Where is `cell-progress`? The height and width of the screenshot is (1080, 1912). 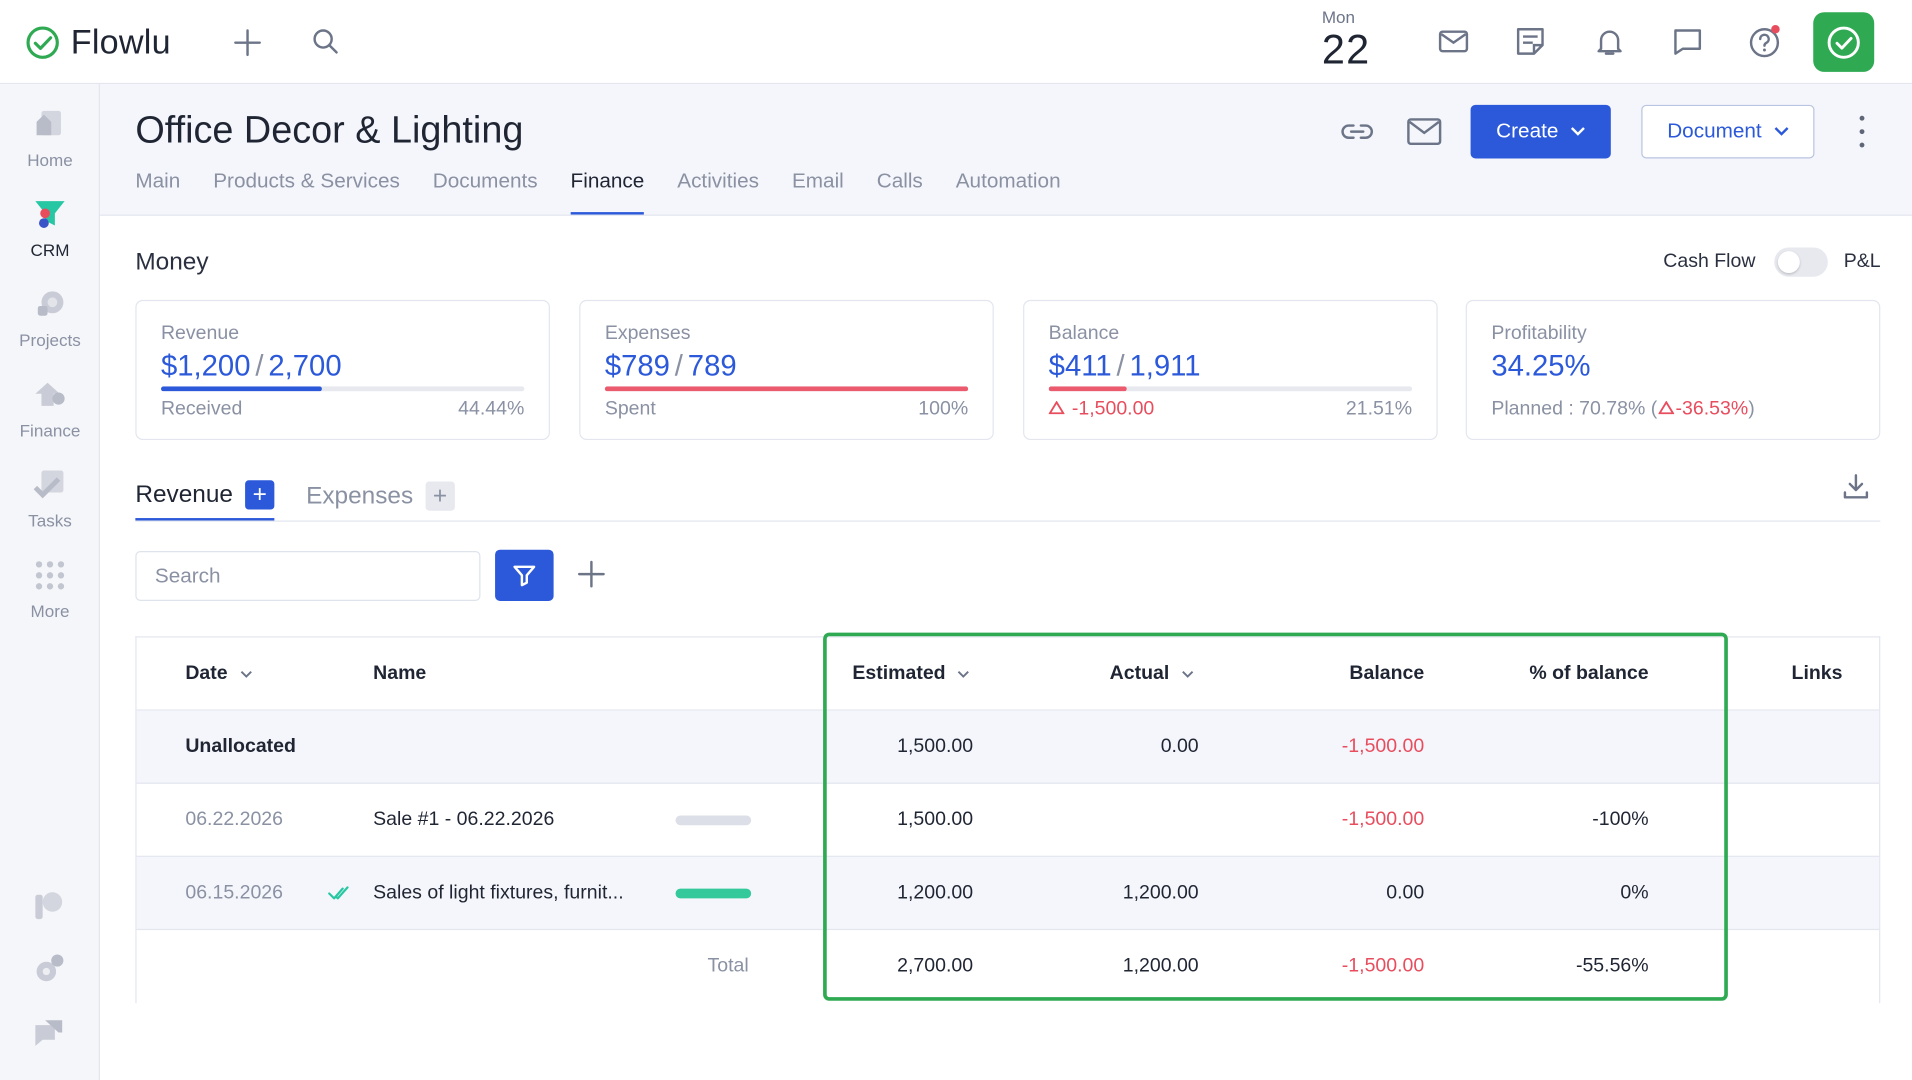 cell-progress is located at coordinates (713, 820).